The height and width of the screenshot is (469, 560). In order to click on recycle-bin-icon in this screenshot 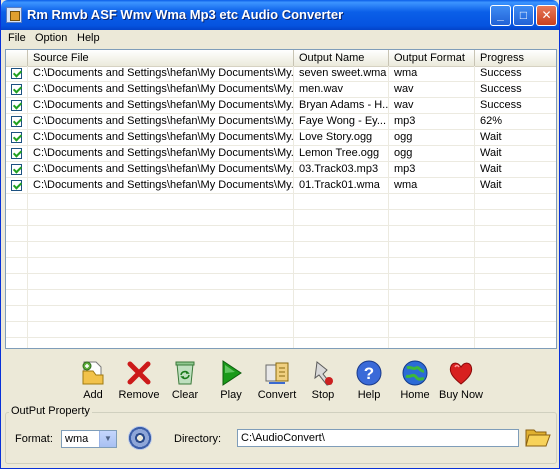, I will do `click(185, 373)`.